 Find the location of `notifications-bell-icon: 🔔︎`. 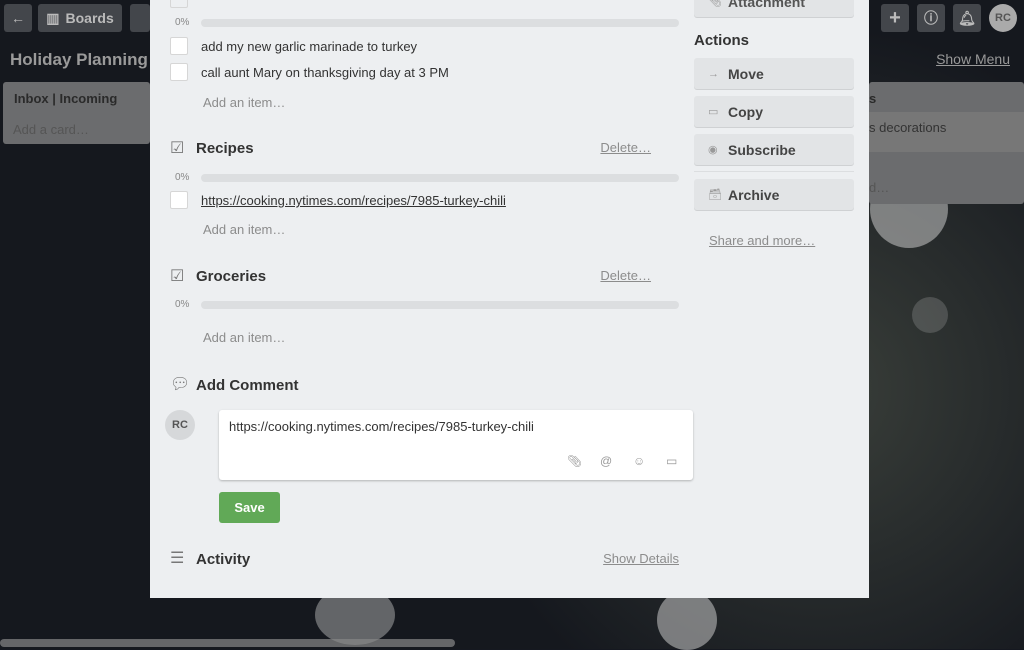

notifications-bell-icon: 🔔︎ is located at coordinates (967, 18).